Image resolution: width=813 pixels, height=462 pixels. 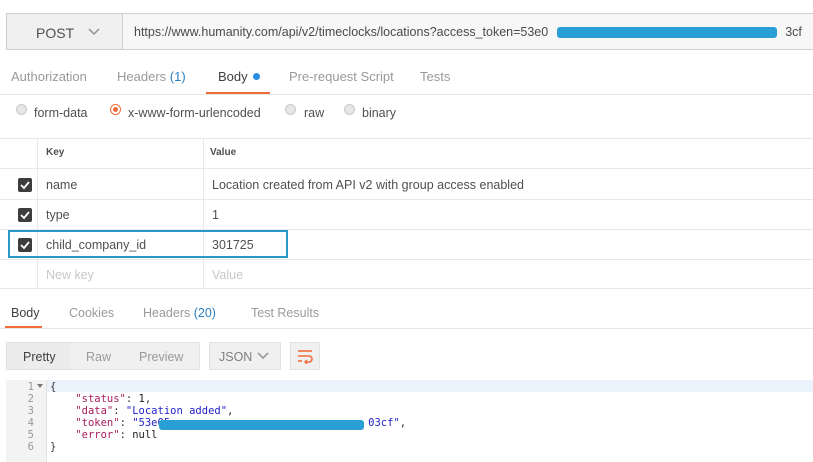 What do you see at coordinates (30, 447) in the screenshot?
I see `line-number: 6` at bounding box center [30, 447].